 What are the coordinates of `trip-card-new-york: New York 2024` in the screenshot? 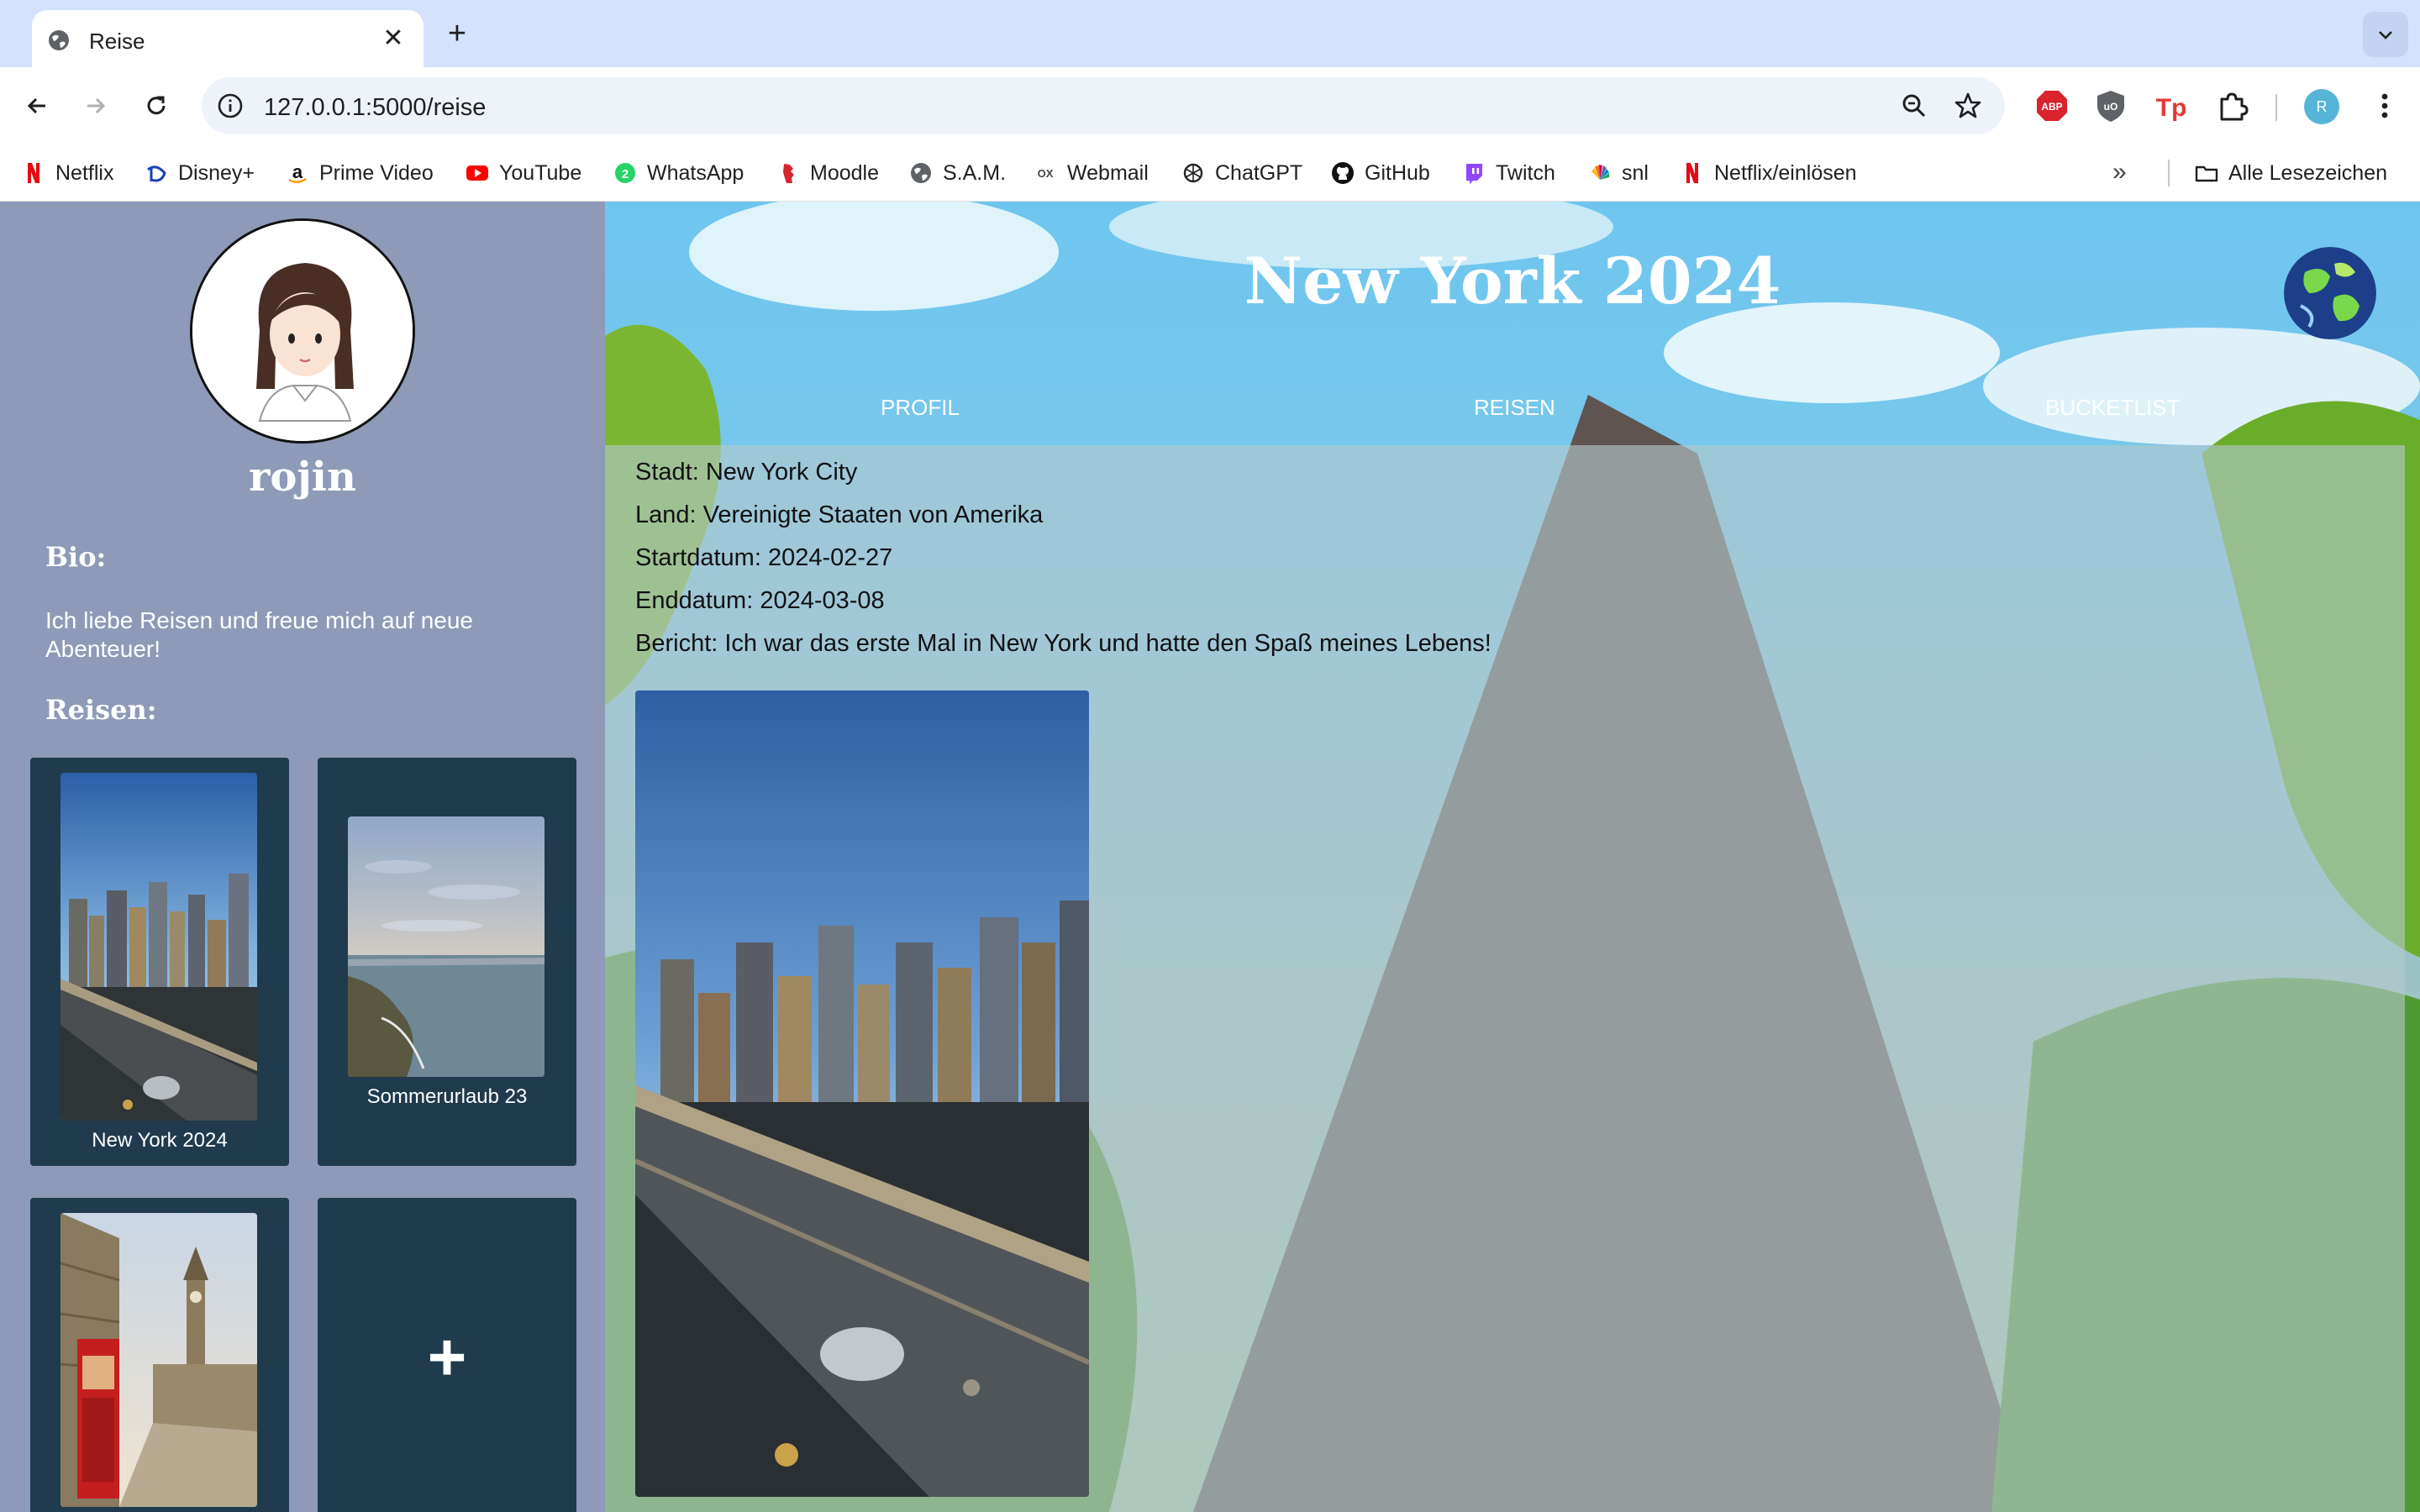 It's located at (159, 962).